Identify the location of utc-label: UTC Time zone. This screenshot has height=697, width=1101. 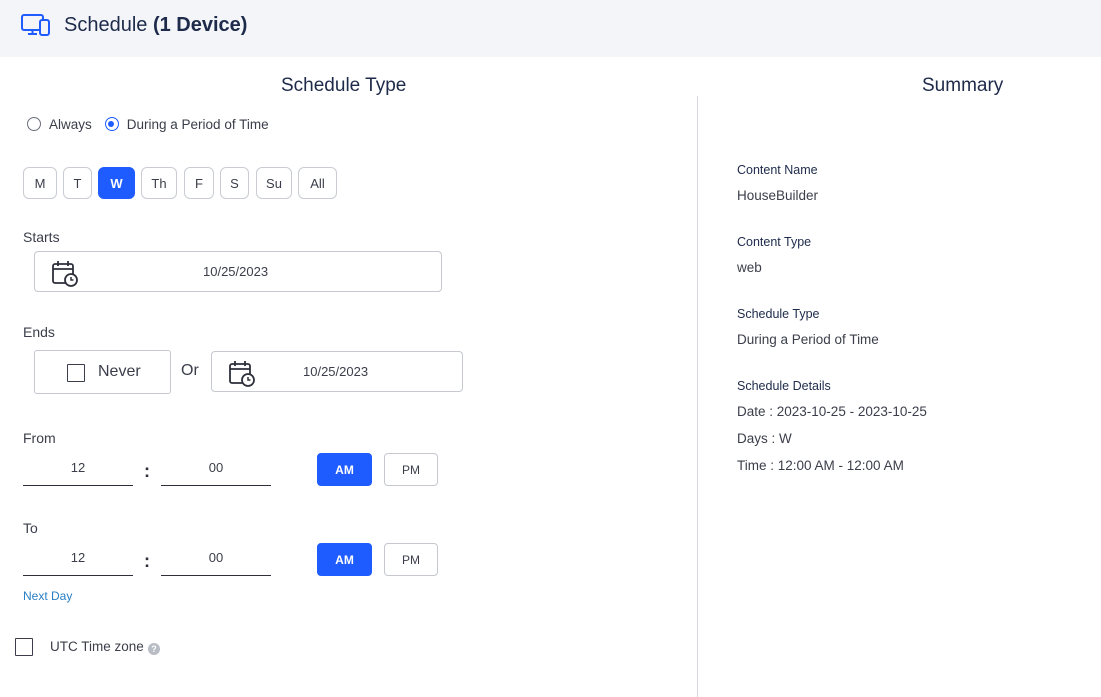
(97, 646).